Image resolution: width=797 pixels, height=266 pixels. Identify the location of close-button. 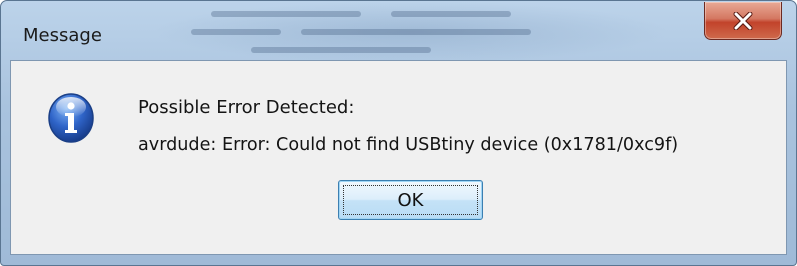
(743, 21).